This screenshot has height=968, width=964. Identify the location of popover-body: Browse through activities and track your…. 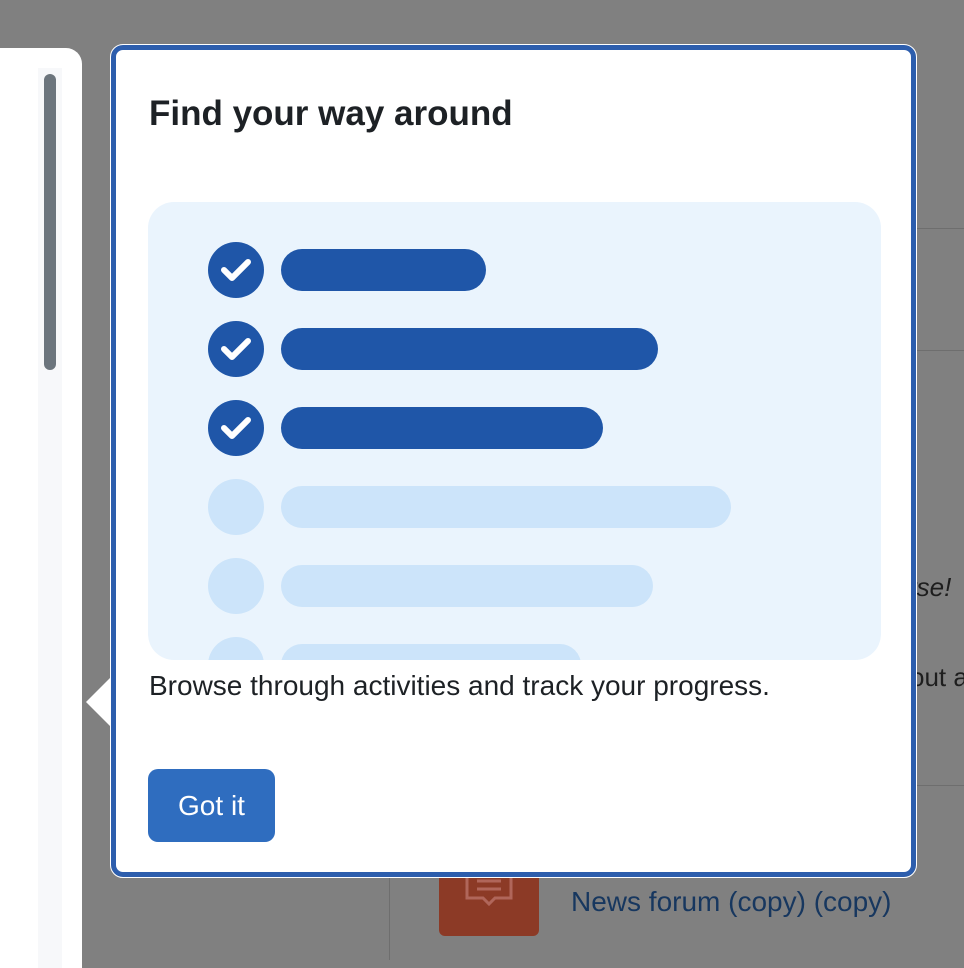
(459, 685).